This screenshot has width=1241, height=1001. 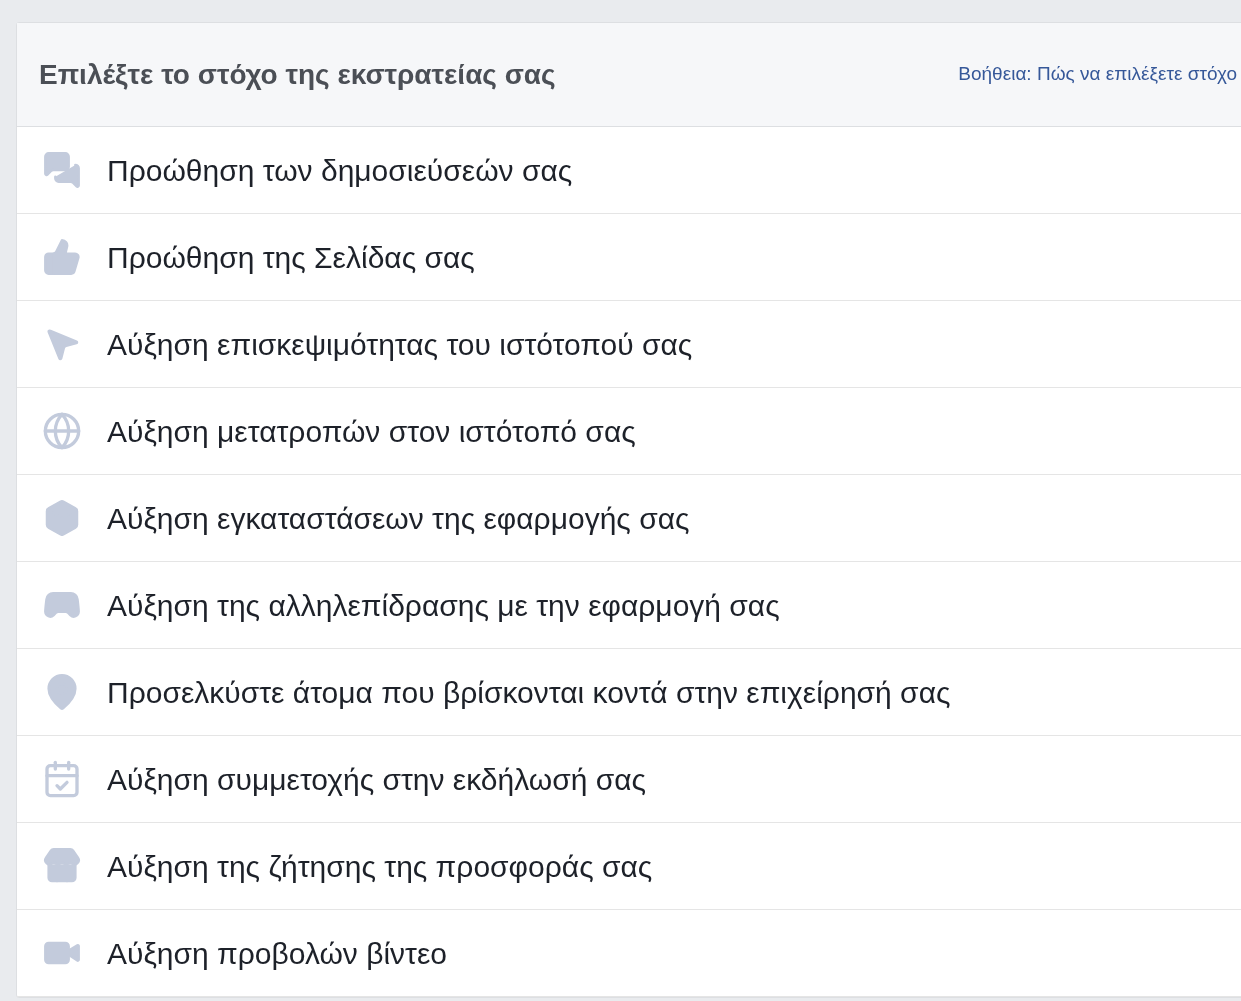 What do you see at coordinates (629, 257) in the screenshot?
I see `objective-item: Προώθηση της Σελίδας σας` at bounding box center [629, 257].